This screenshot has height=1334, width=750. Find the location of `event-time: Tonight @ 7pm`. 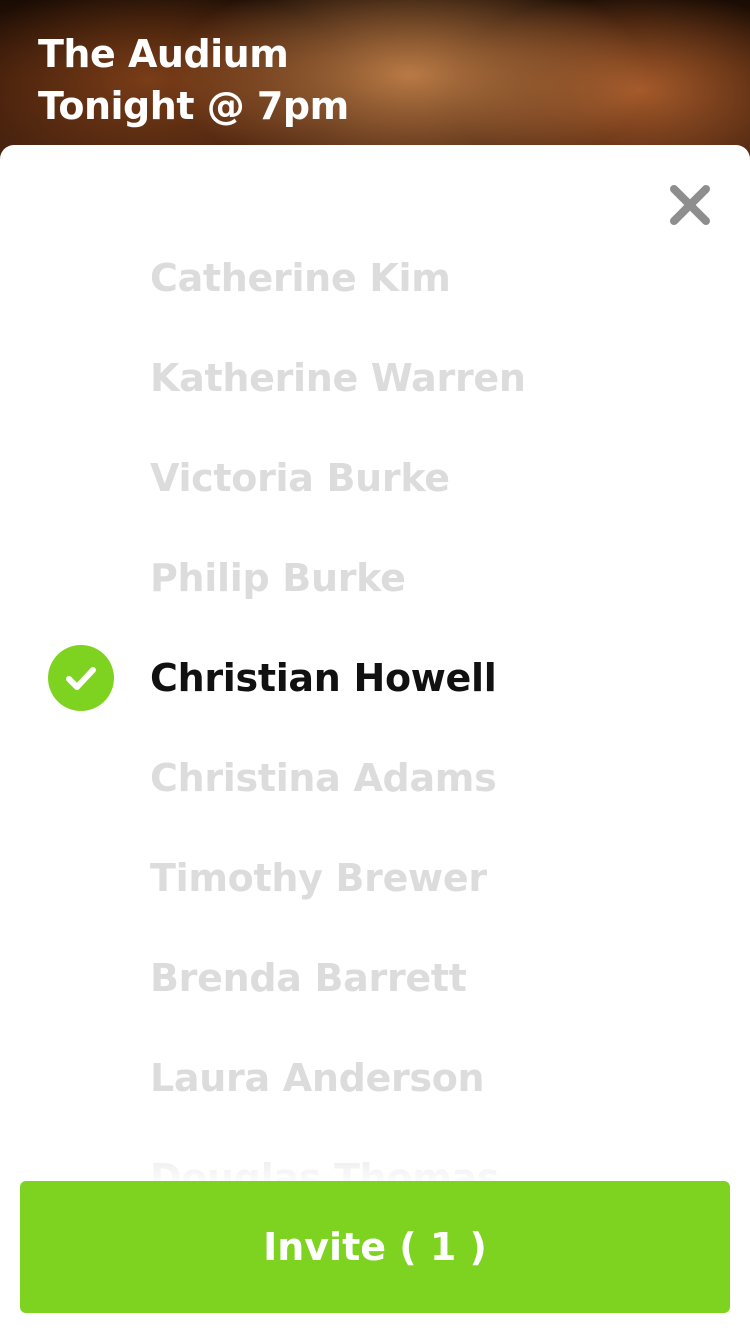

event-time: Tonight @ 7pm is located at coordinates (193, 106).